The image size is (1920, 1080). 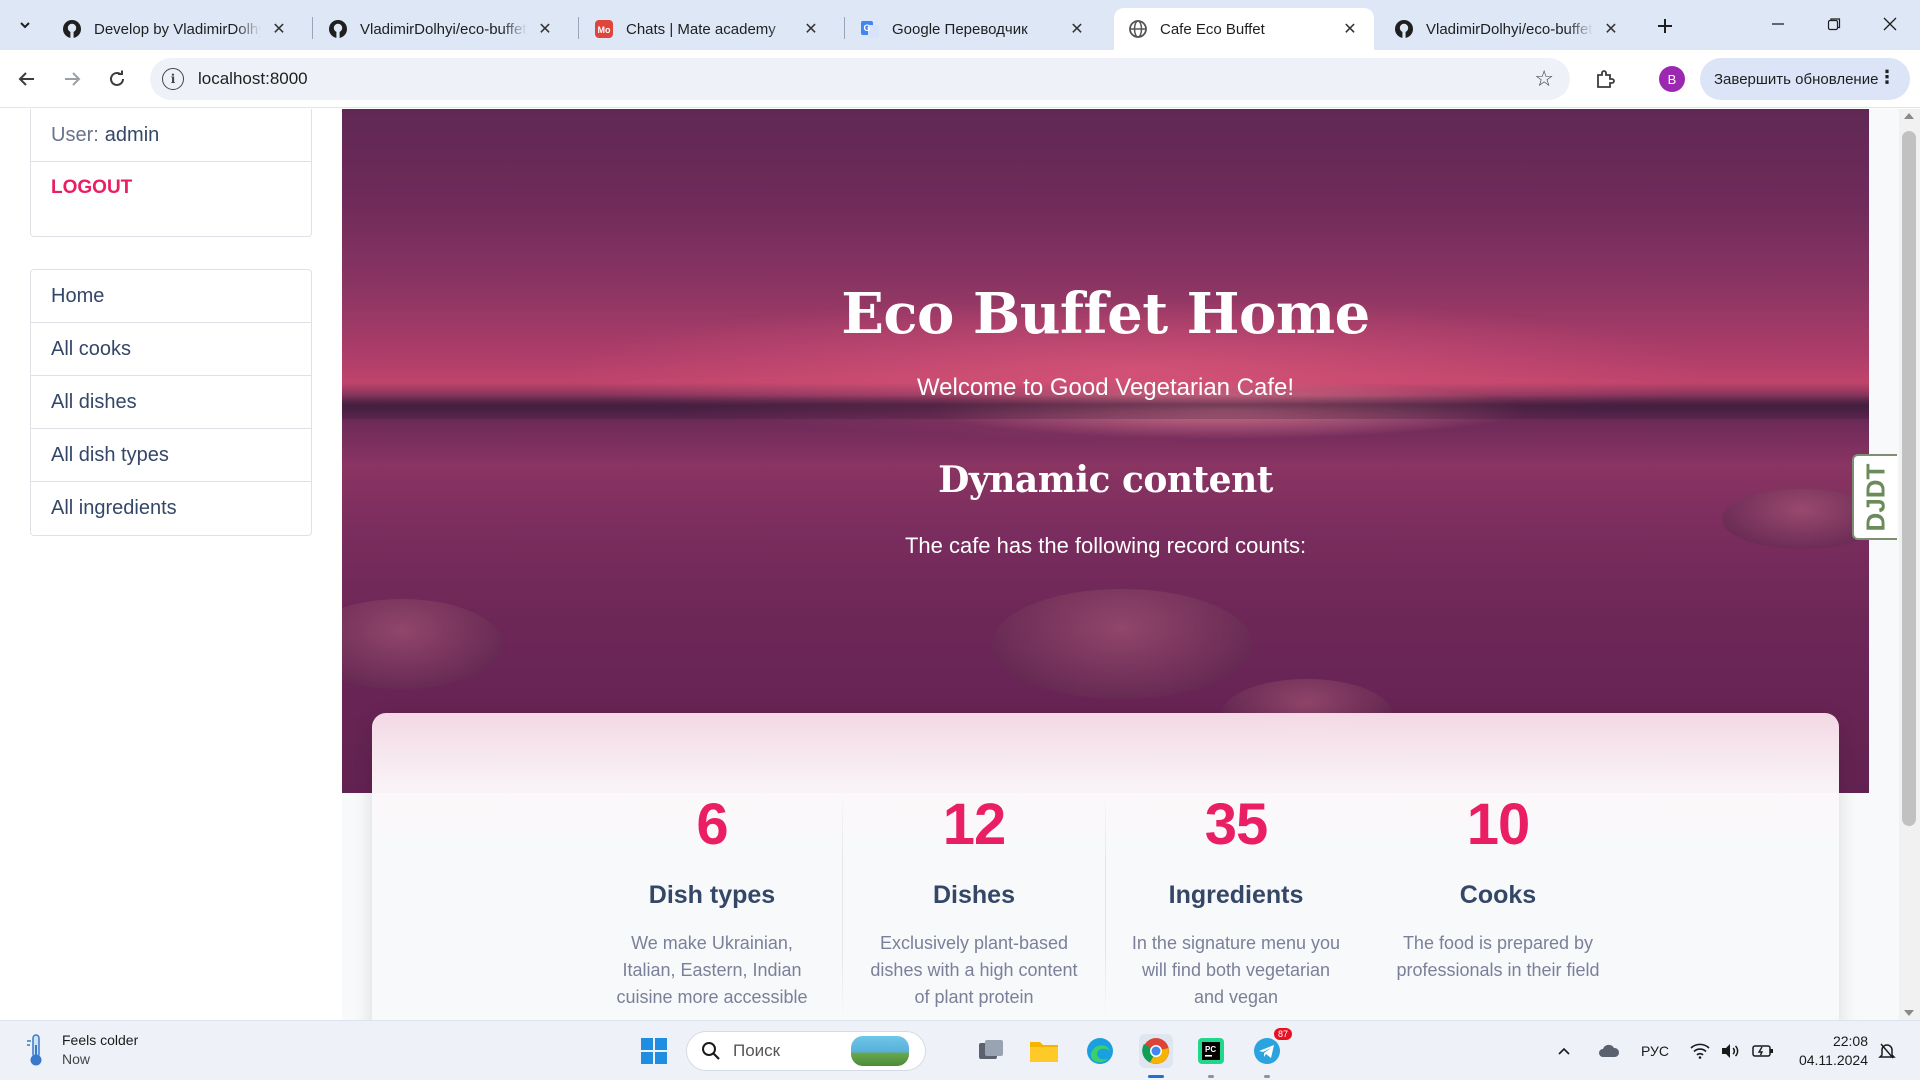 I want to click on search-highlight-image, so click(x=880, y=1051).